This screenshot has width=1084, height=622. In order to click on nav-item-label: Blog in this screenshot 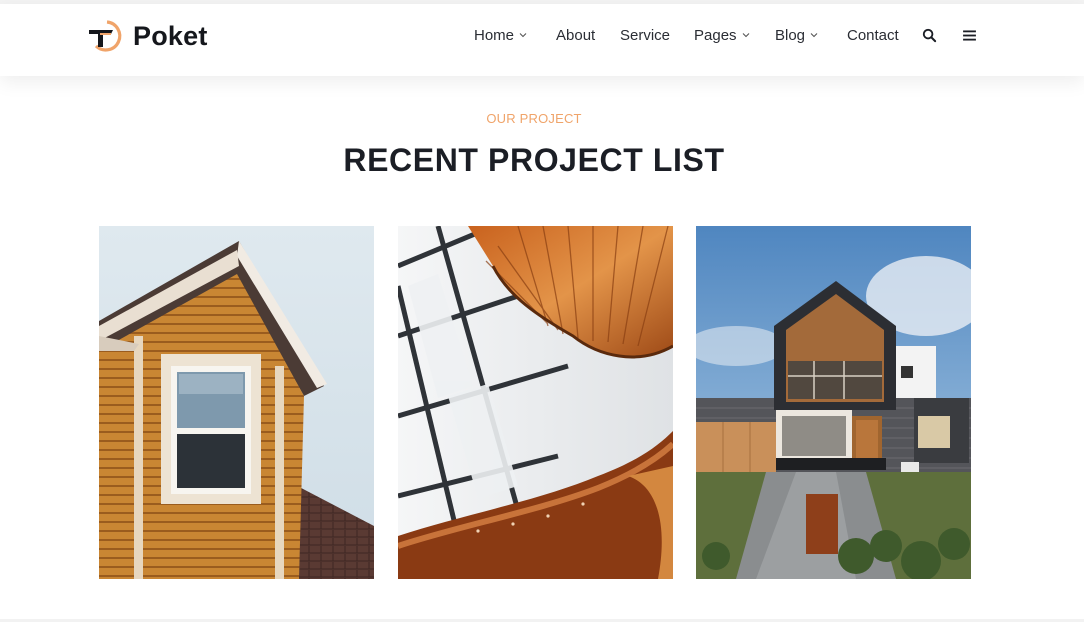, I will do `click(790, 35)`.